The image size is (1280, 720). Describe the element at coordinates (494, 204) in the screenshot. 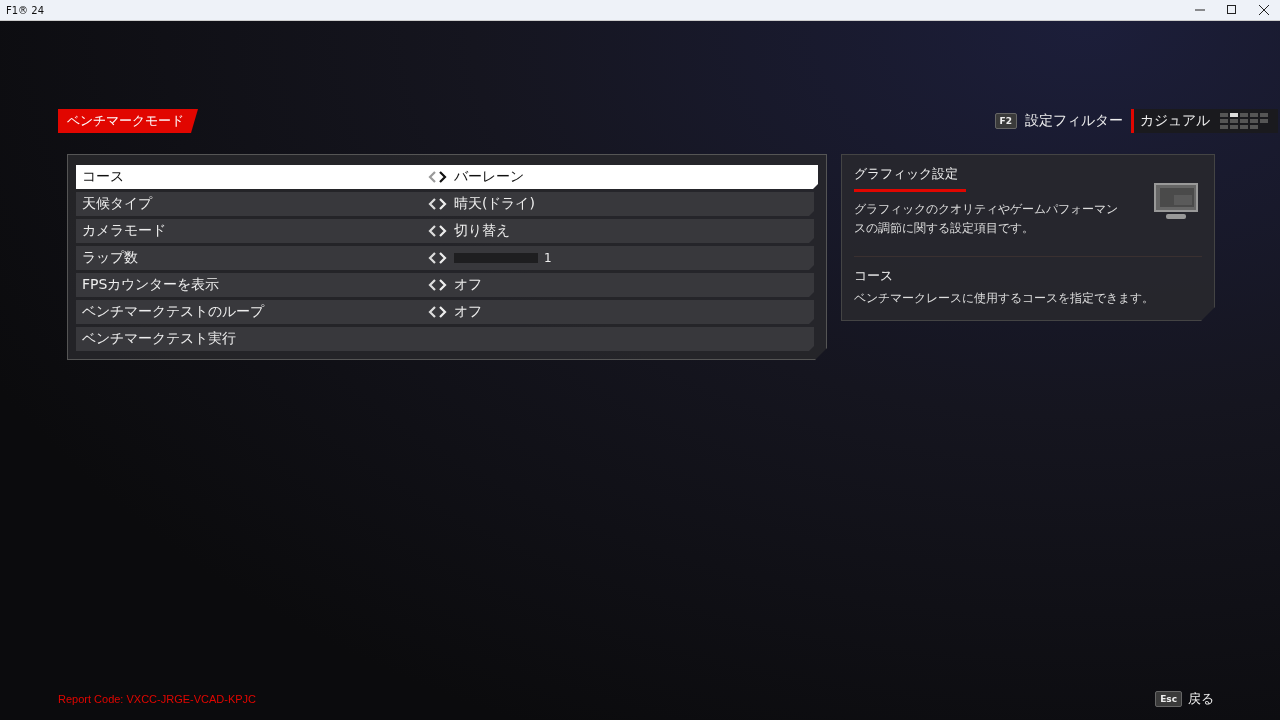

I see `setting-value: 晴天(ドライ)` at that location.